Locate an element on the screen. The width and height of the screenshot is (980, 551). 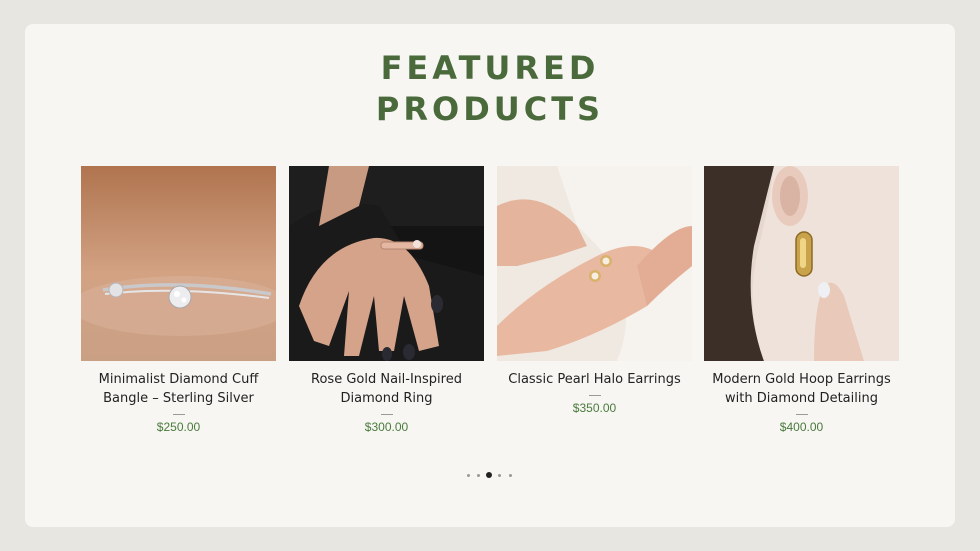
section-title-line-2: PRODUCTS is located at coordinates (490, 109).